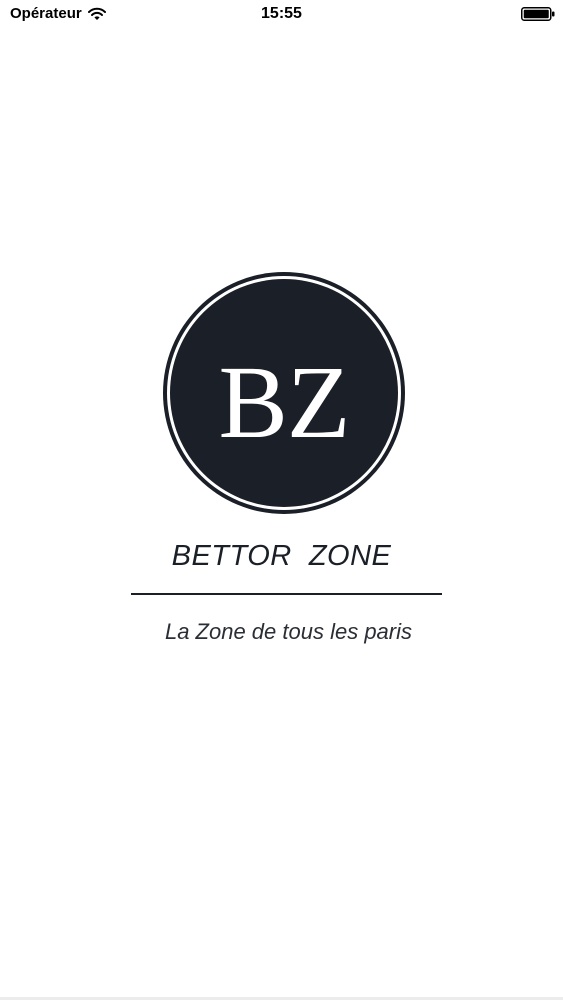 Image resolution: width=563 pixels, height=1000 pixels. Describe the element at coordinates (286, 594) in the screenshot. I see `divider` at that location.